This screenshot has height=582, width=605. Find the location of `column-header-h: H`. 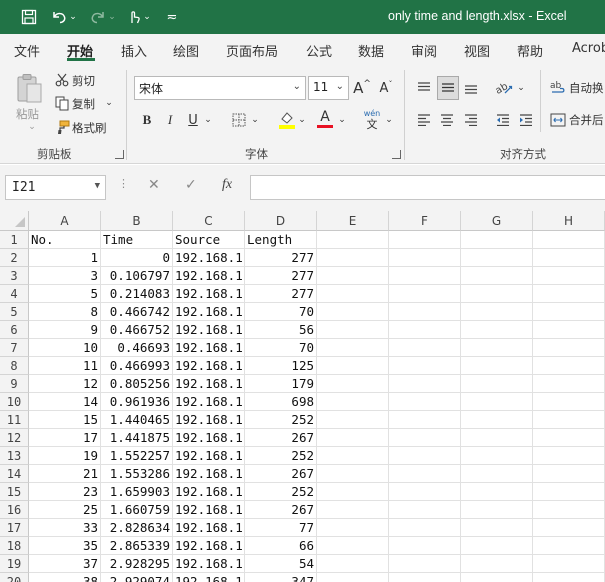

column-header-h: H is located at coordinates (569, 221).